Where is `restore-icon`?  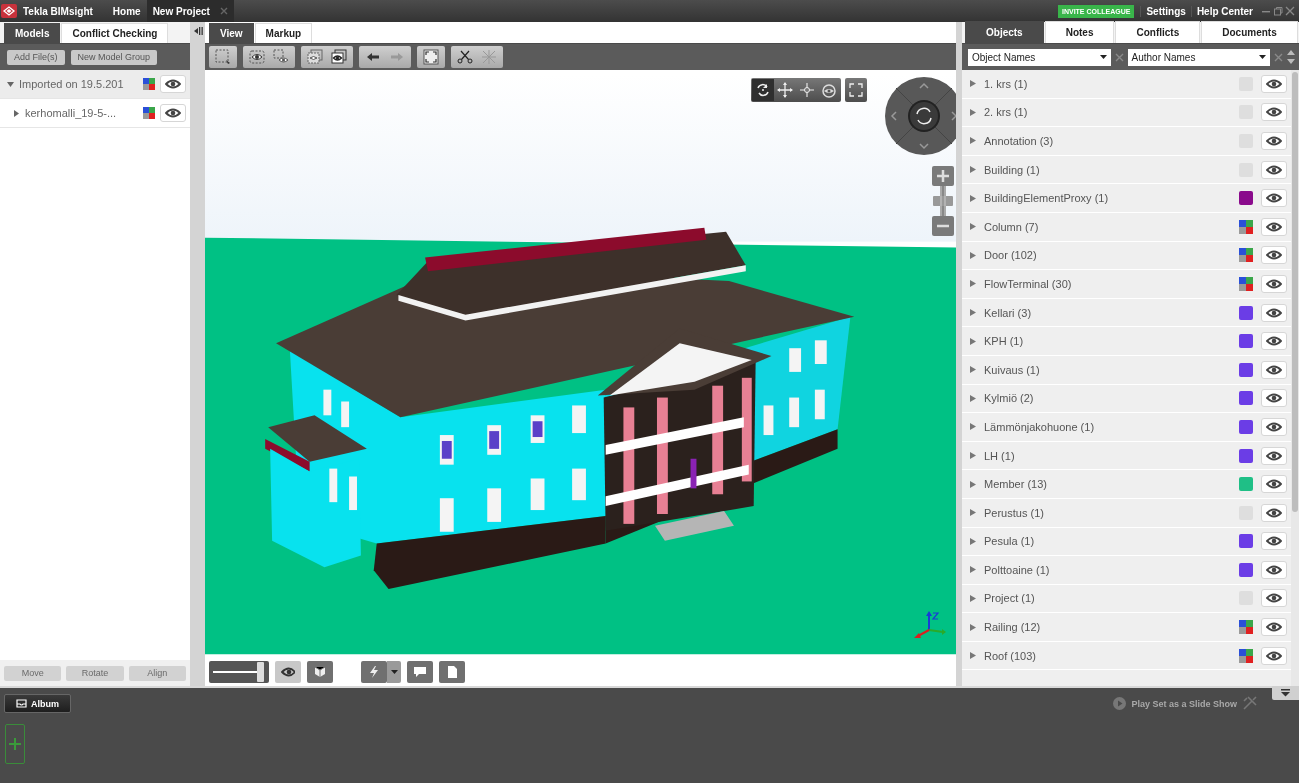
restore-icon is located at coordinates (1278, 11).